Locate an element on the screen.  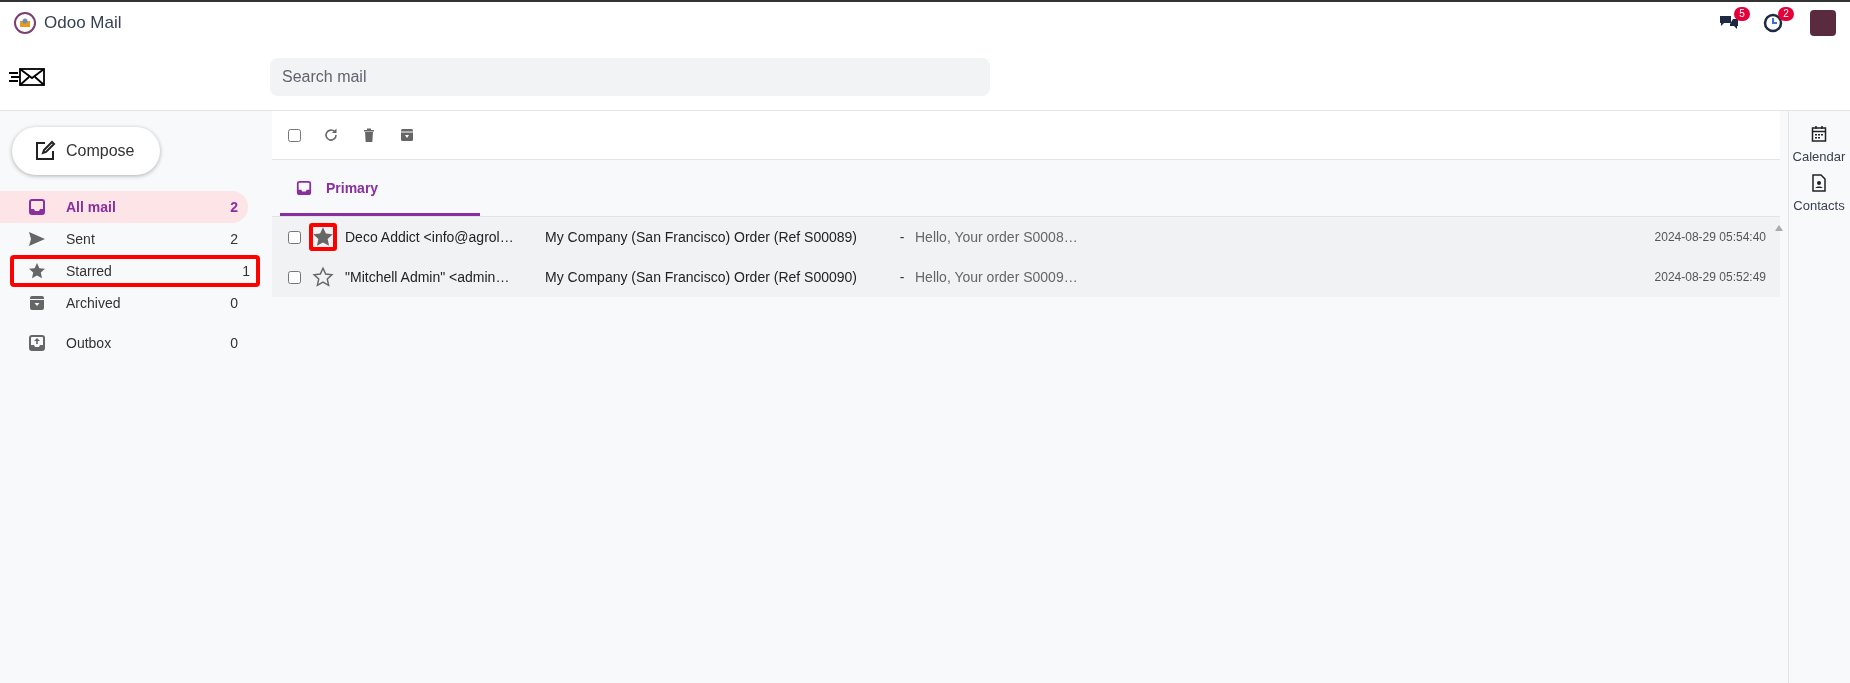
message-row: Deco Addict <info@agrol… My Company (San Francisco) Order (Ref S00089) - Hello, Your order S0008… 2024-08-29 05:54:40 is located at coordinates (1026, 237).